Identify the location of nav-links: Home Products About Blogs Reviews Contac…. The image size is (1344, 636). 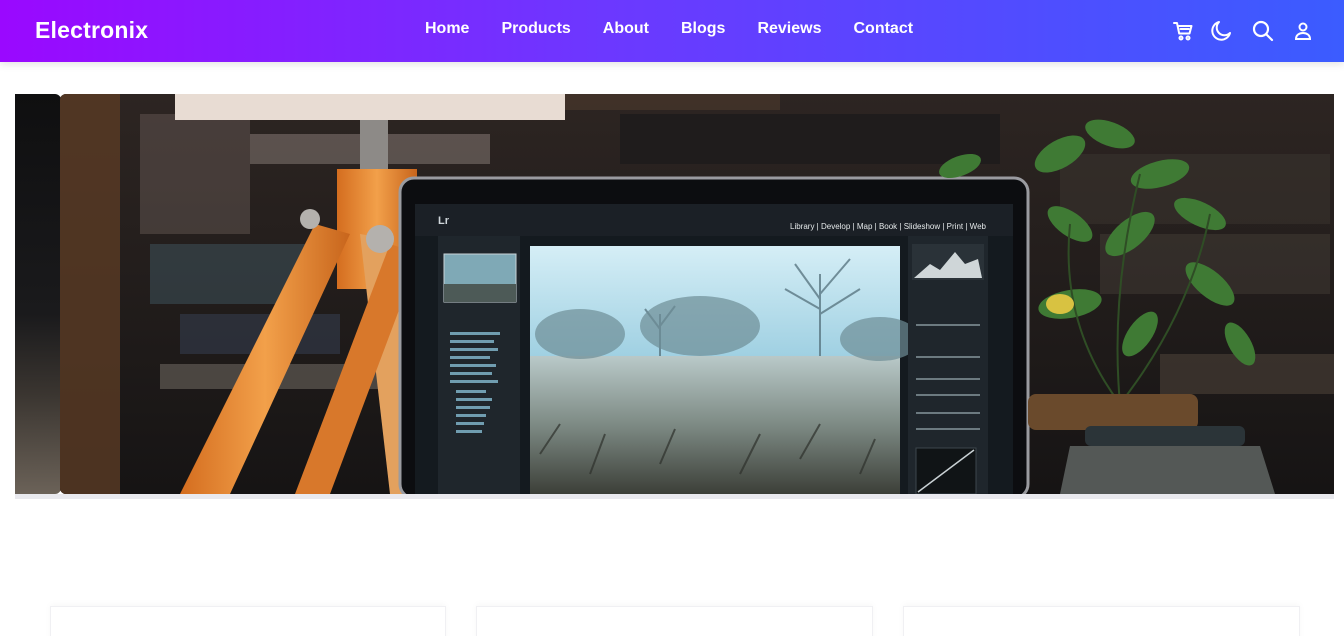
(685, 29).